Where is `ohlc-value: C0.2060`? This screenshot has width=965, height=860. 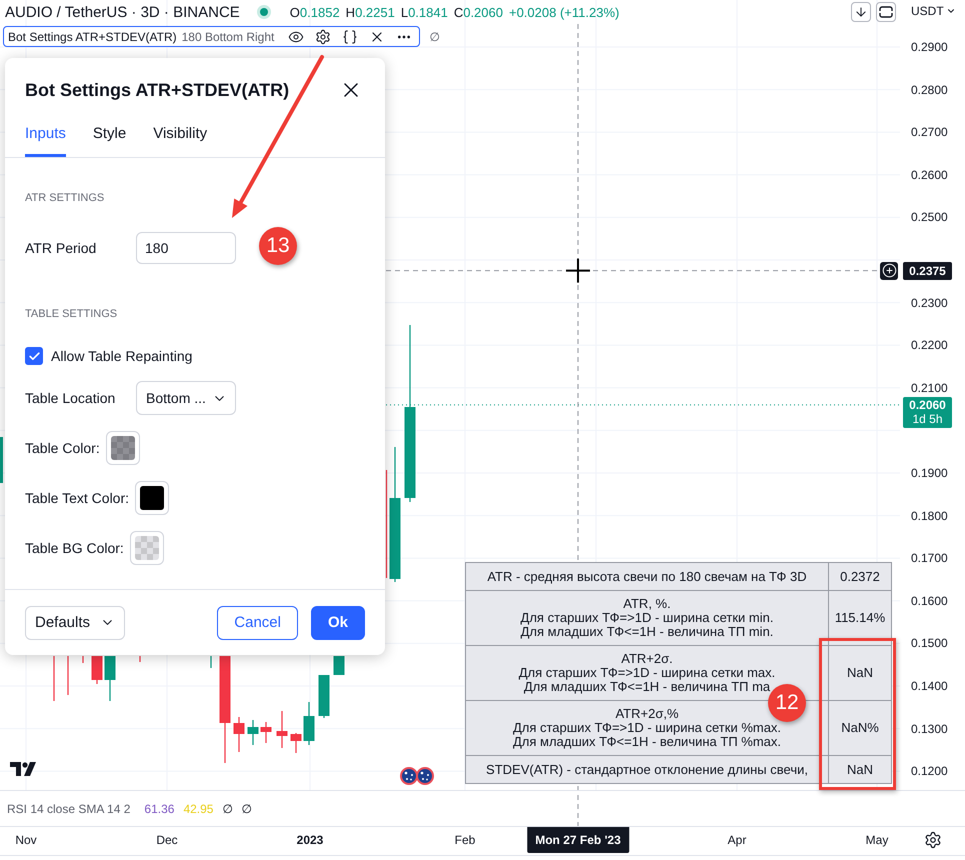 ohlc-value: C0.2060 is located at coordinates (478, 12).